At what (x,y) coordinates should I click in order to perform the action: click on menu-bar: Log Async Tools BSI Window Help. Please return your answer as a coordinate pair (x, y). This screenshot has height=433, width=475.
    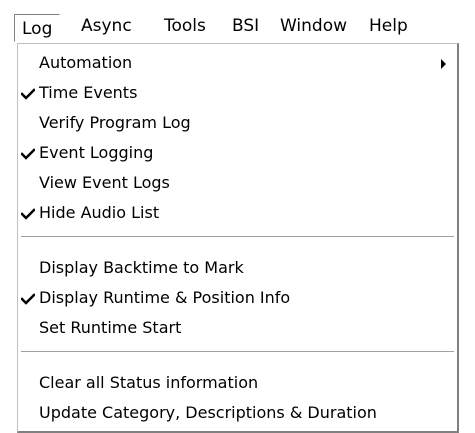
    Looking at the image, I should click on (237, 24).